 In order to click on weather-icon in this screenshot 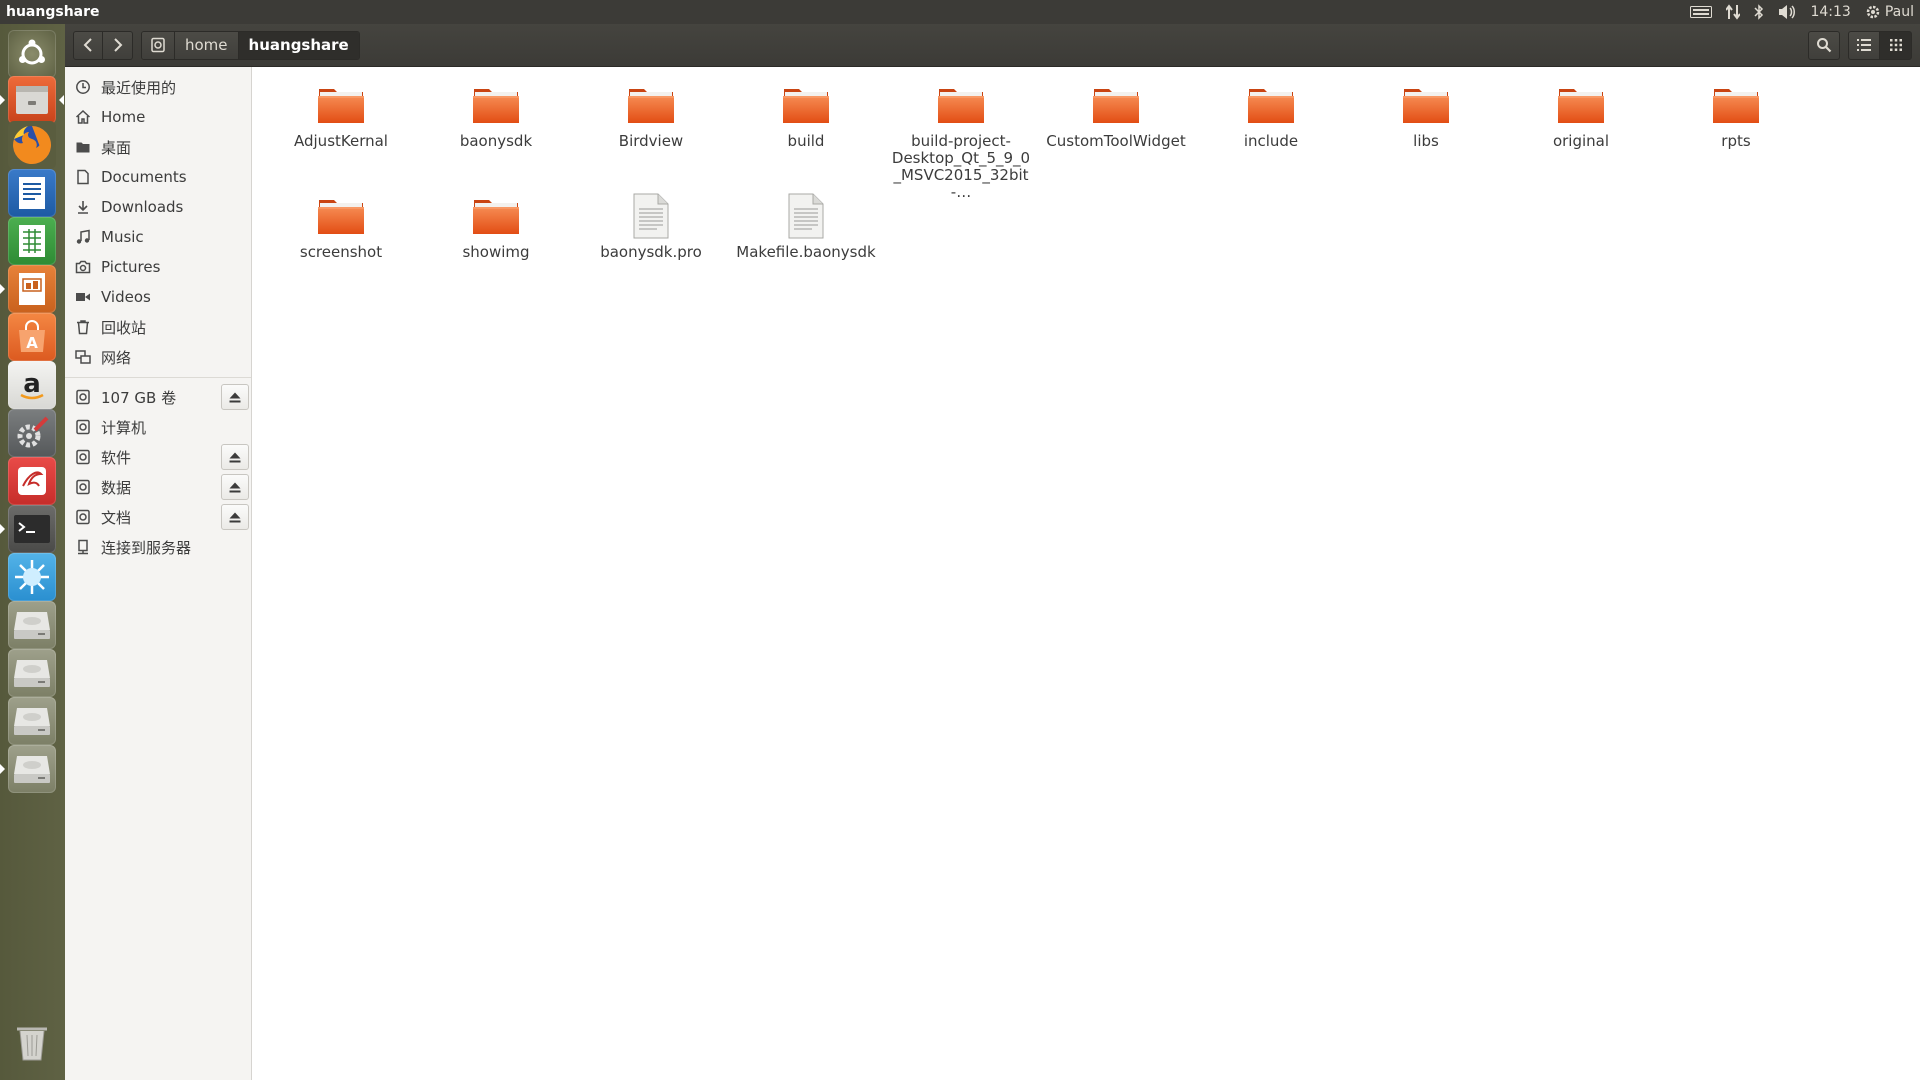, I will do `click(32, 577)`.